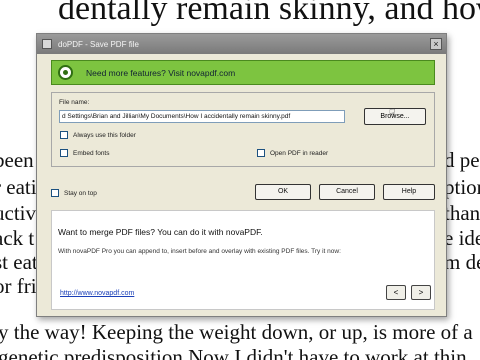 The image size is (480, 360). What do you see at coordinates (283, 192) in the screenshot?
I see `ok-button: OK` at bounding box center [283, 192].